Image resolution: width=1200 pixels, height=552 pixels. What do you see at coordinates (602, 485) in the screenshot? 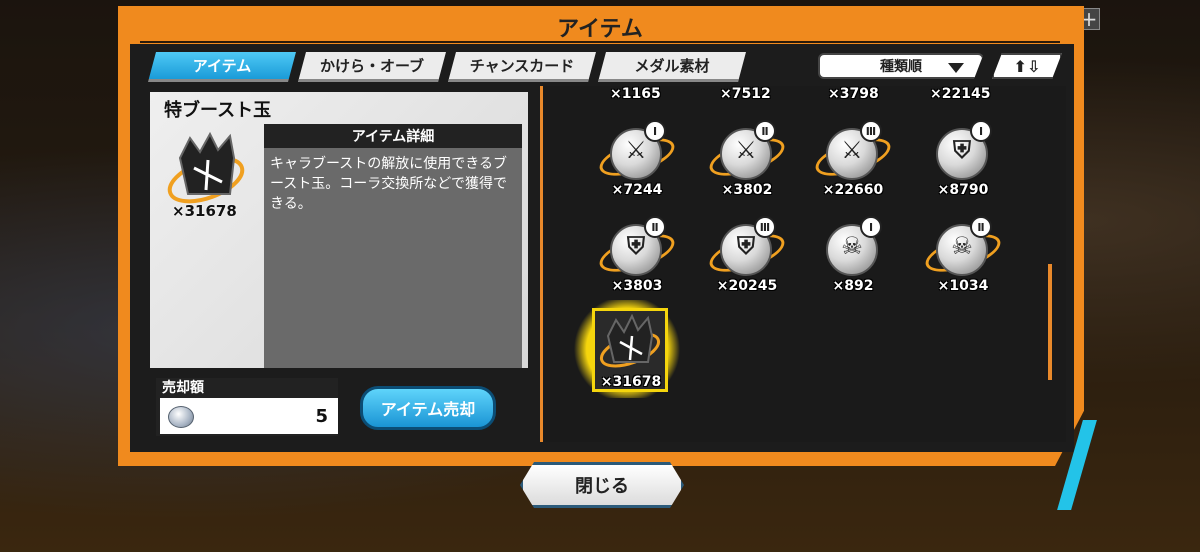
I see `close-button: 閉じる` at bounding box center [602, 485].